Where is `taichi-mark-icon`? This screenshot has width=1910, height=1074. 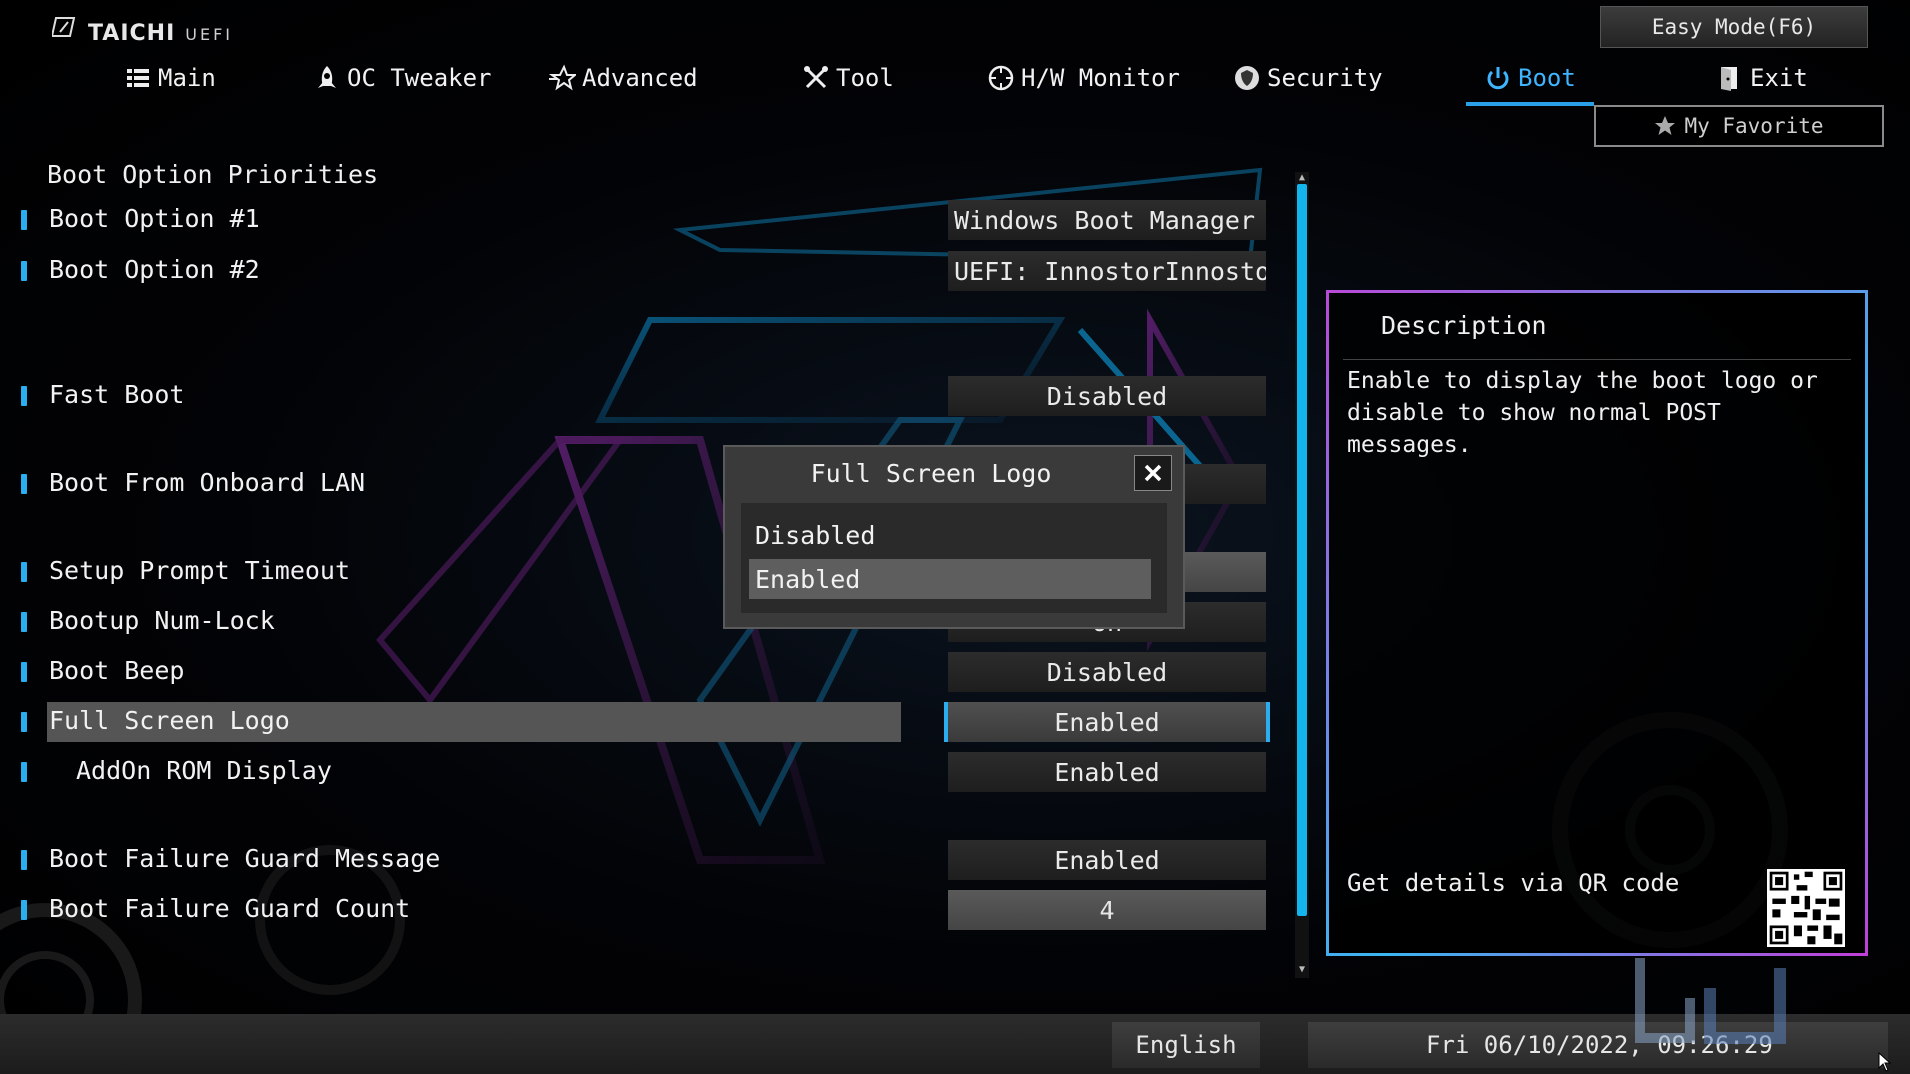 taichi-mark-icon is located at coordinates (64, 27).